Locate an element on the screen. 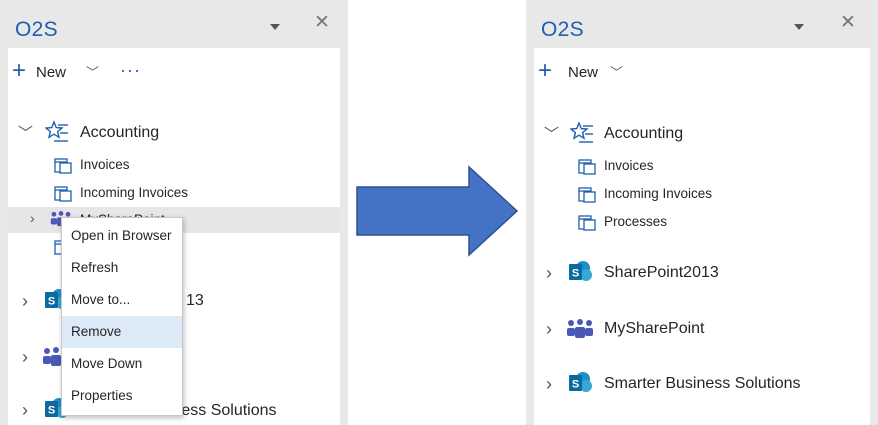 The height and width of the screenshot is (425, 878). menu-item-remove: Remove is located at coordinates (122, 332).